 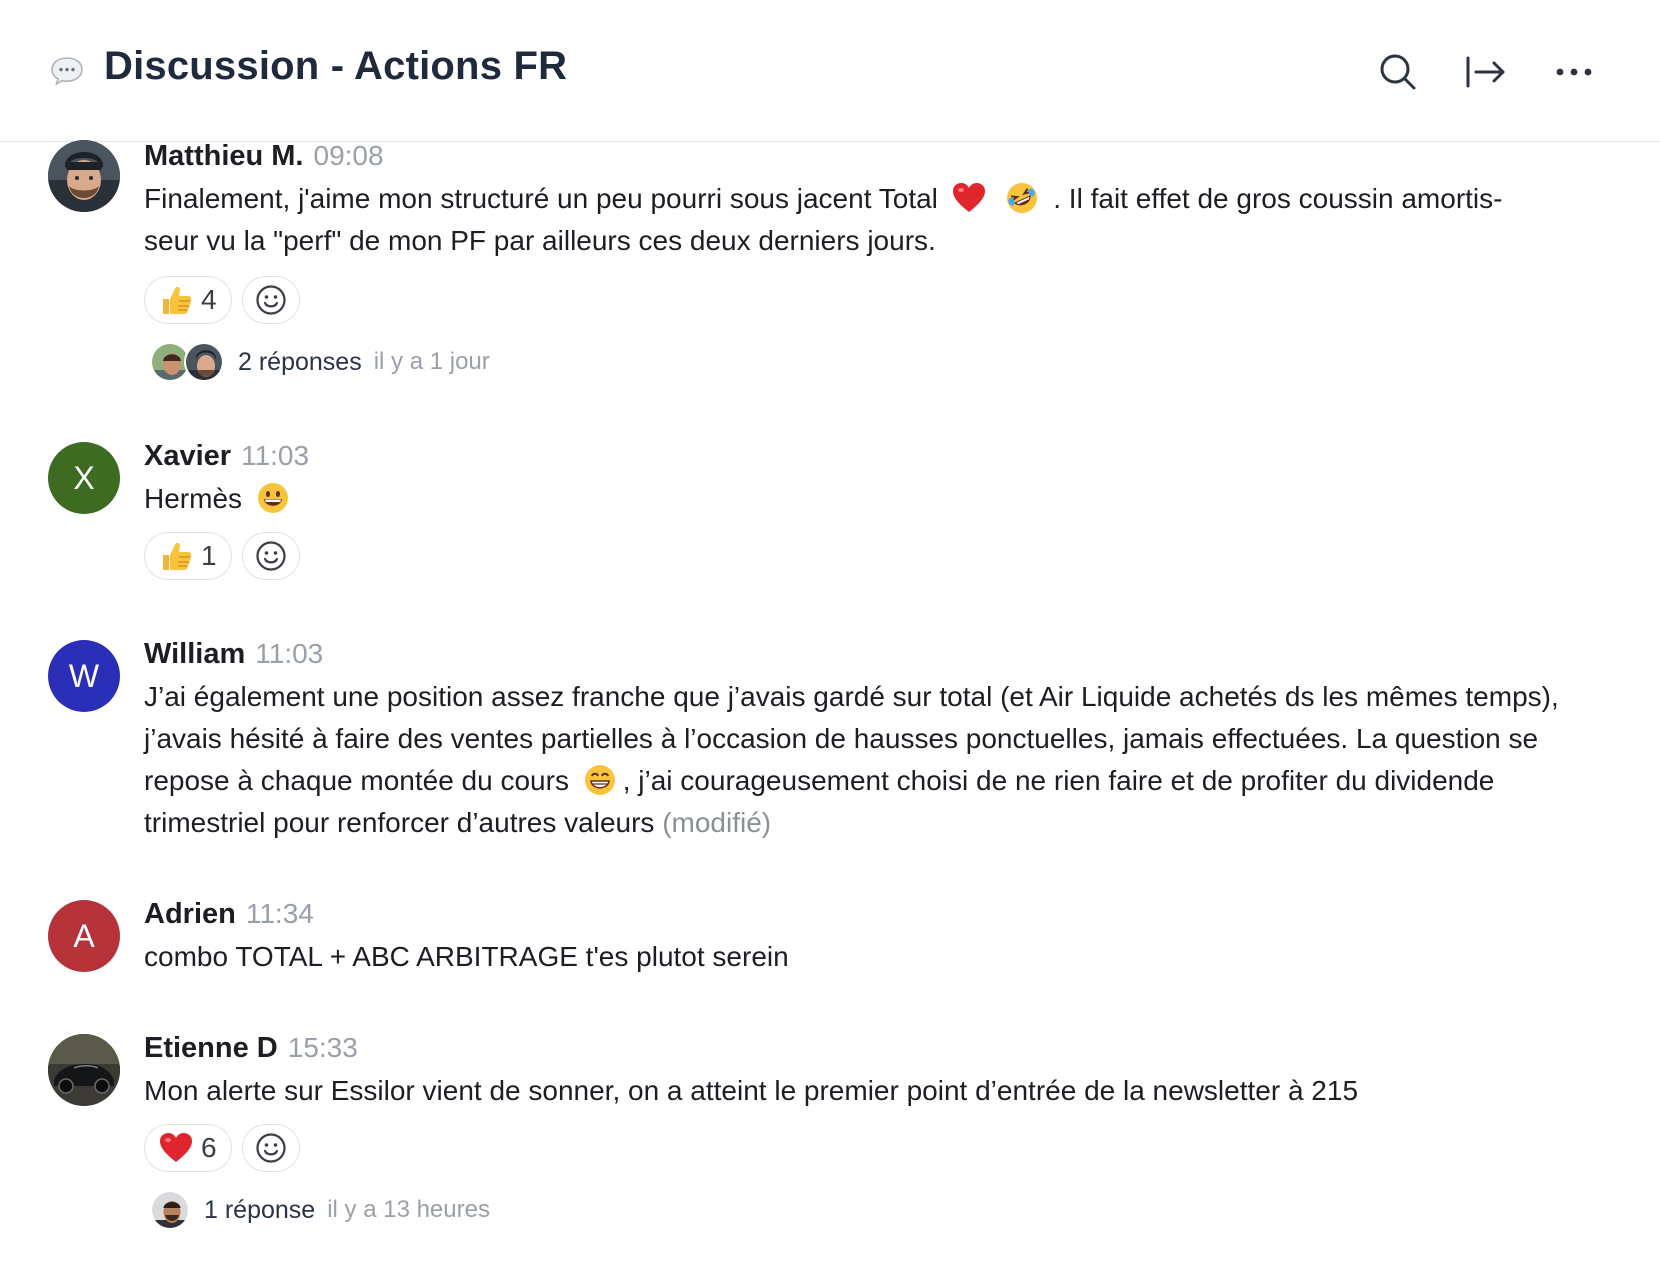 I want to click on author-name: Xavier, so click(x=187, y=456).